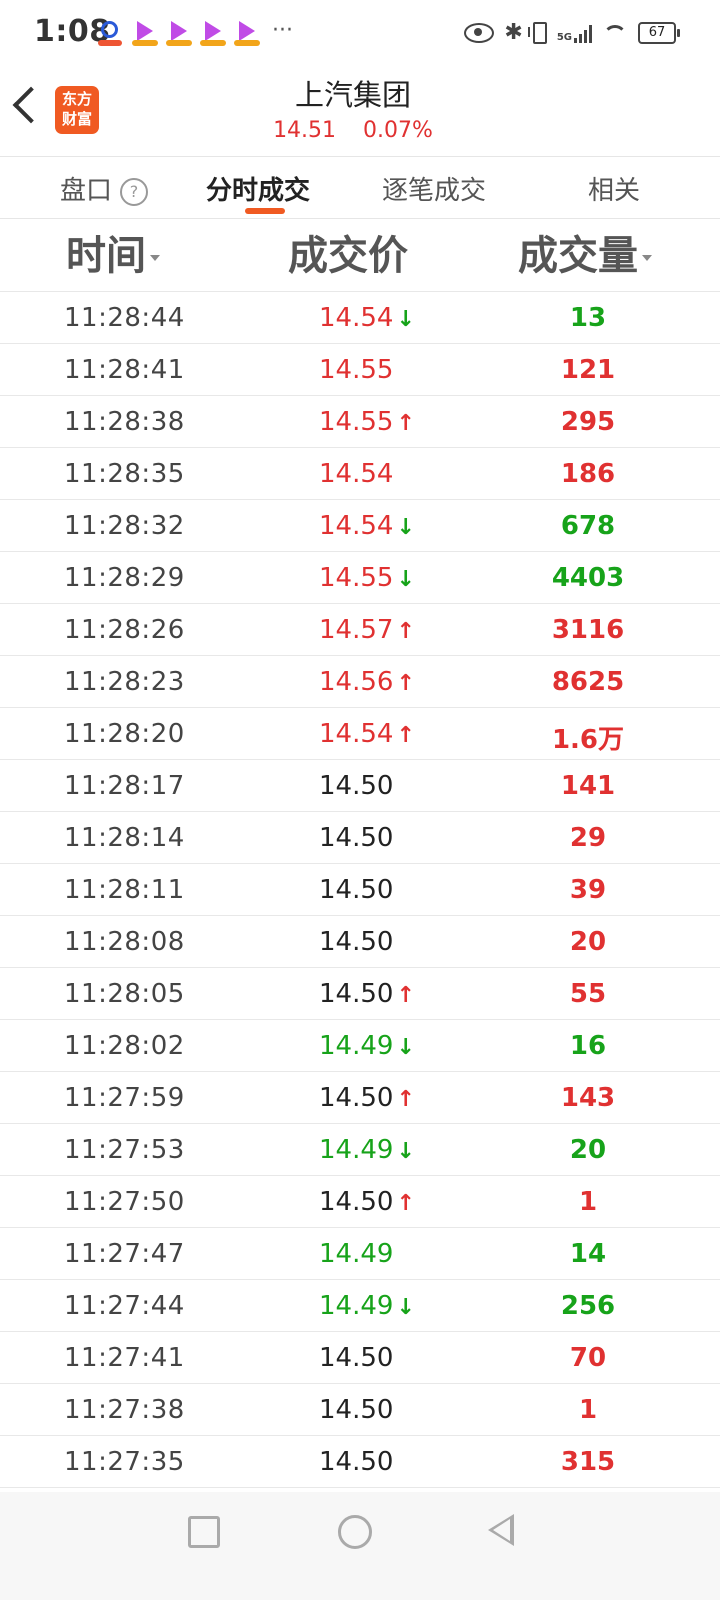 Image resolution: width=720 pixels, height=1600 pixels. I want to click on trade-price-cell: 14.49, so click(379, 1254).